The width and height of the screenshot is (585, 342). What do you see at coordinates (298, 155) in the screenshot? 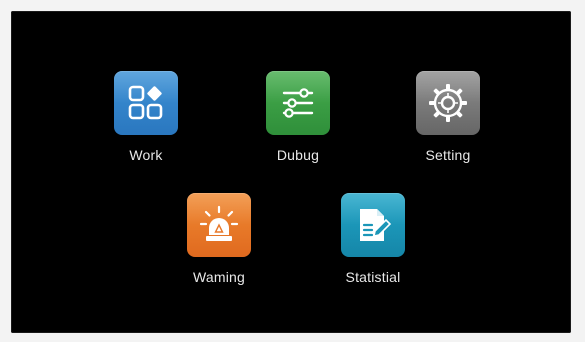
I see `debug-app-label: Dubug` at bounding box center [298, 155].